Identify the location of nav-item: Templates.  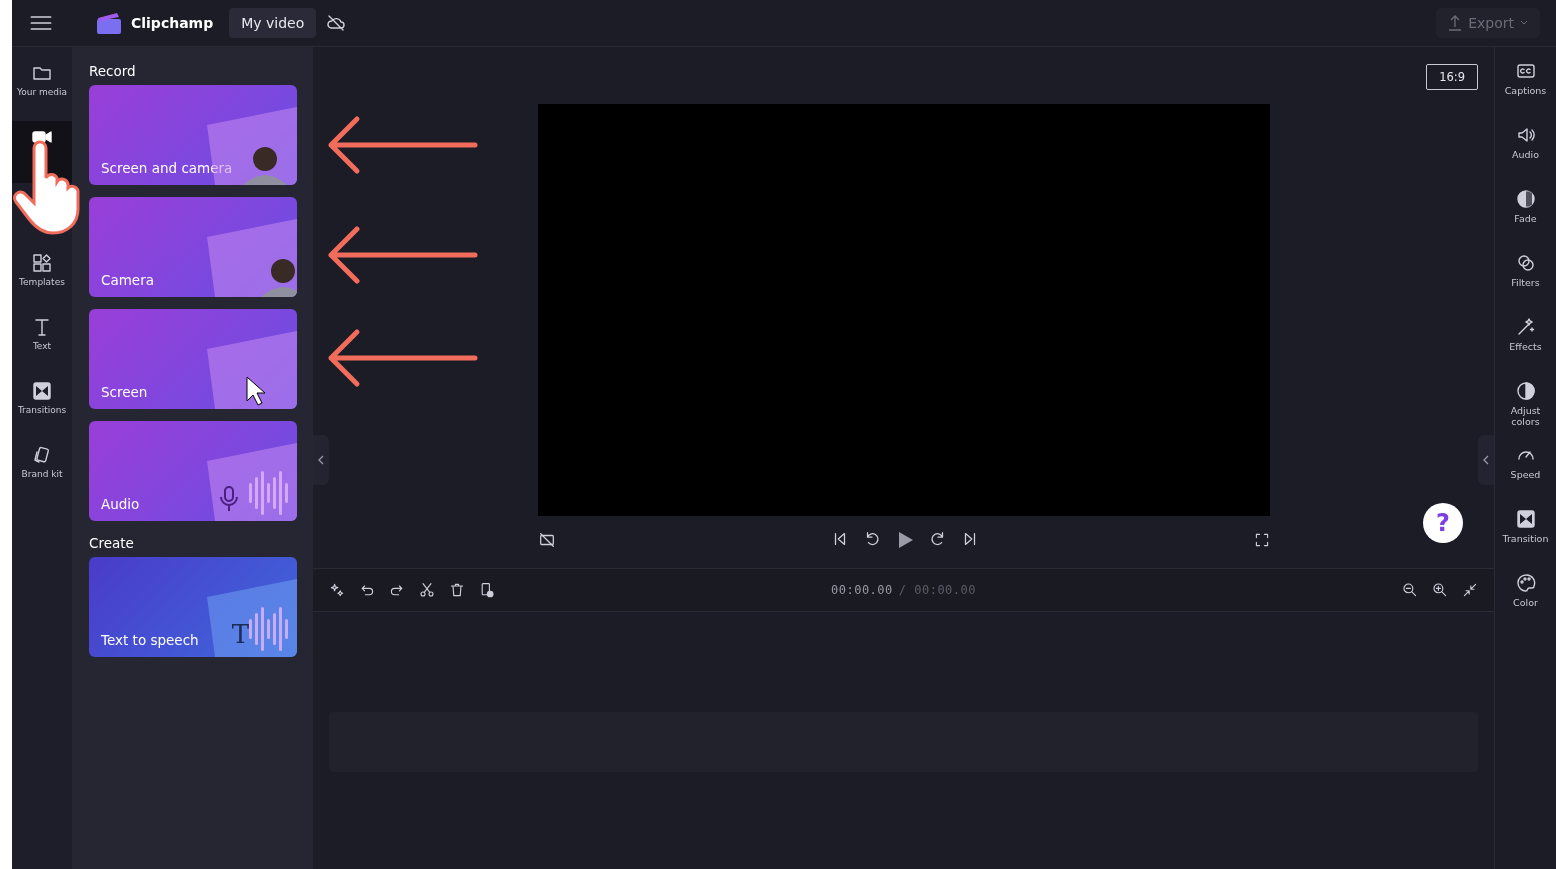
(42, 278).